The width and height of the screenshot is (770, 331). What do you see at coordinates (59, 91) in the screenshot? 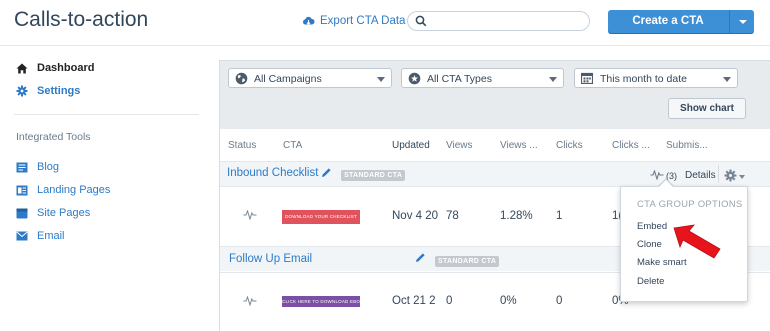
I see `sidebar-item-label: Settings` at bounding box center [59, 91].